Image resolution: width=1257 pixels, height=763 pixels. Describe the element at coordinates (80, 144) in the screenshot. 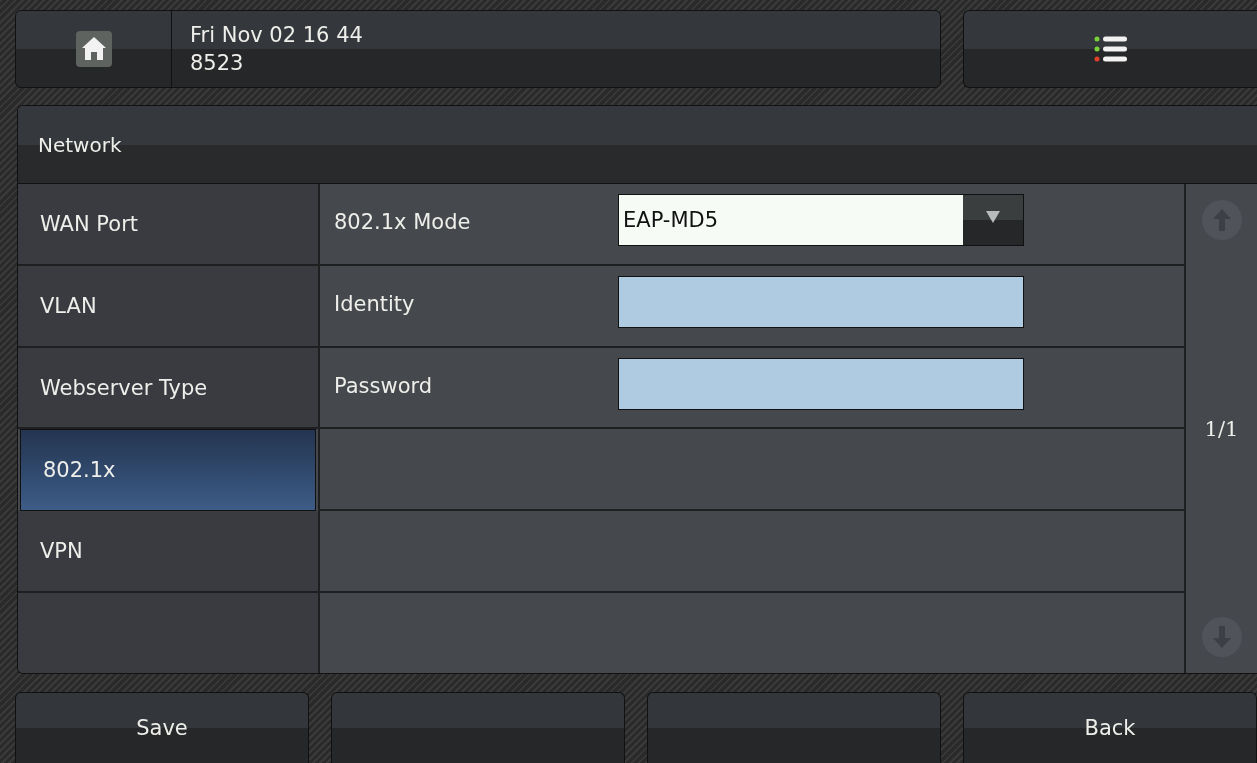

I see `page-title: Network` at that location.